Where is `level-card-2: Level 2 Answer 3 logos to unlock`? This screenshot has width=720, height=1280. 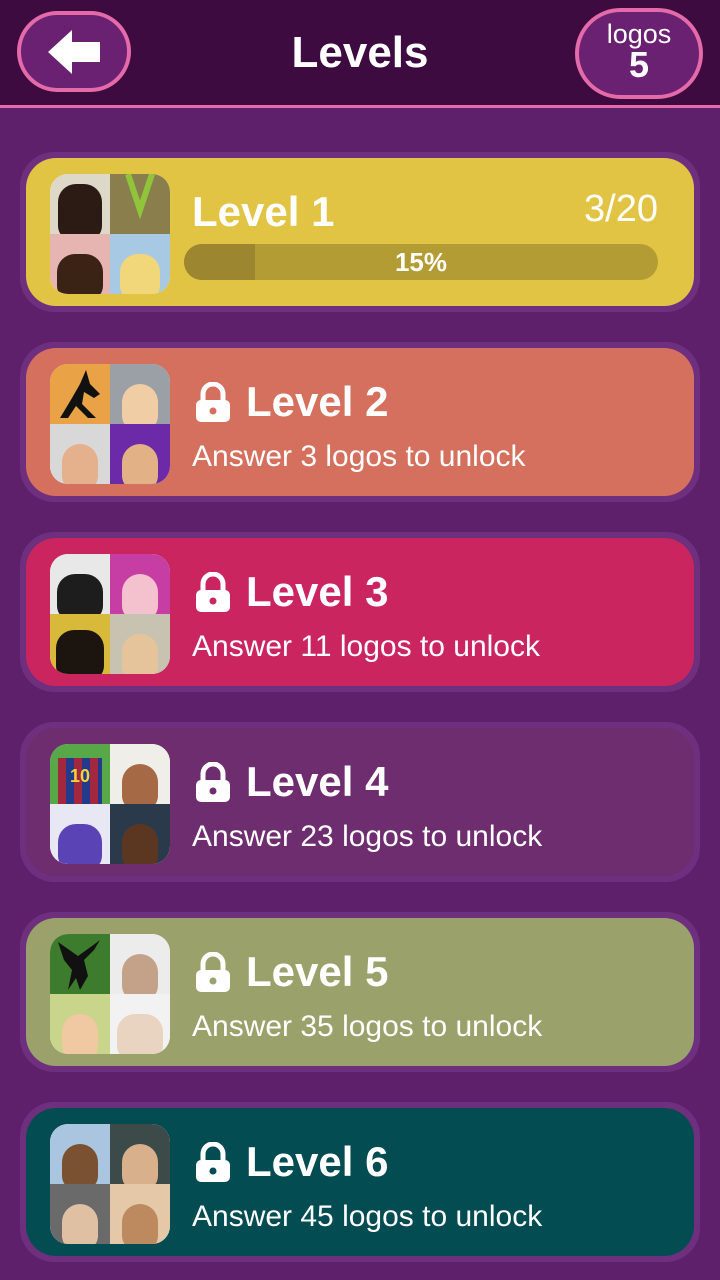 level-card-2: Level 2 Answer 3 logos to unlock is located at coordinates (360, 422).